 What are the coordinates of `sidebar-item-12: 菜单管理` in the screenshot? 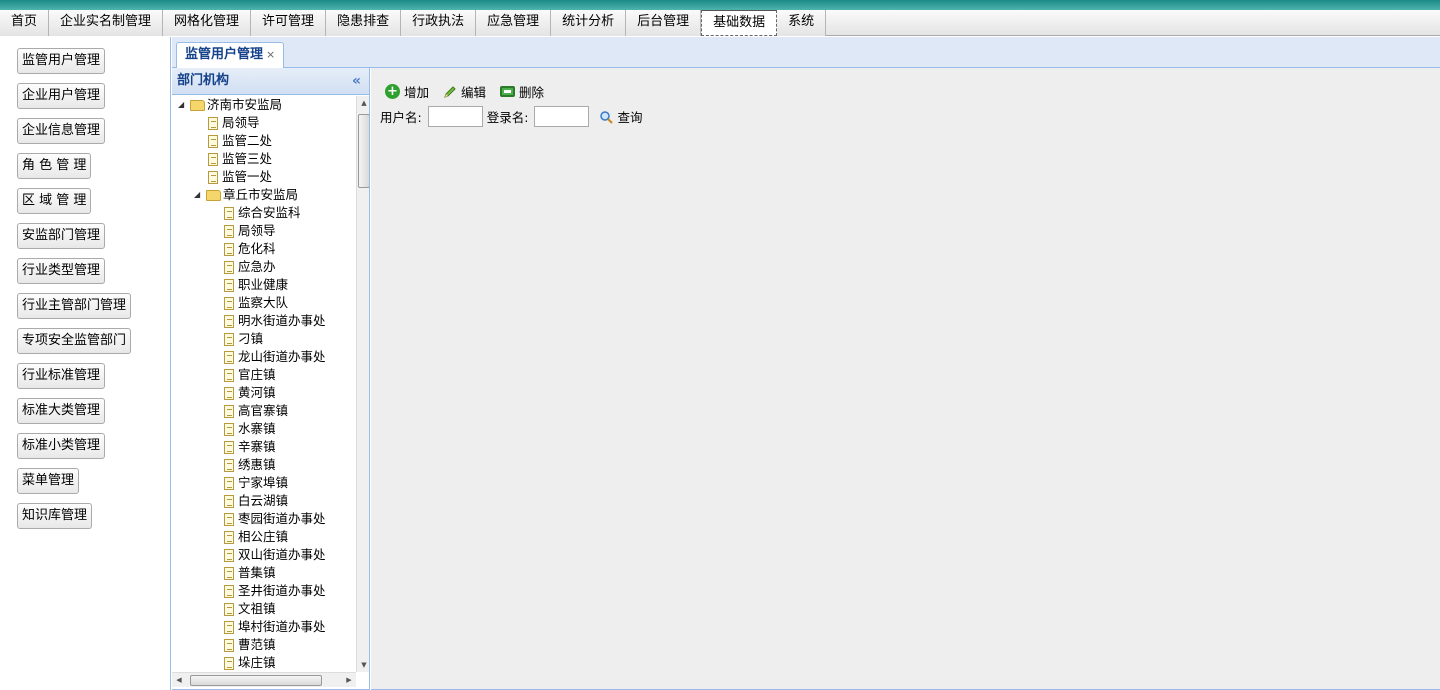 It's located at (48, 481).